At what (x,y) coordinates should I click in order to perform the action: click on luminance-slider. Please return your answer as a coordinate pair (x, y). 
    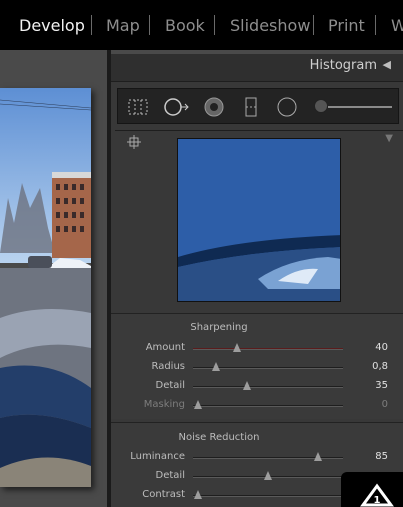
    Looking at the image, I should click on (268, 456).